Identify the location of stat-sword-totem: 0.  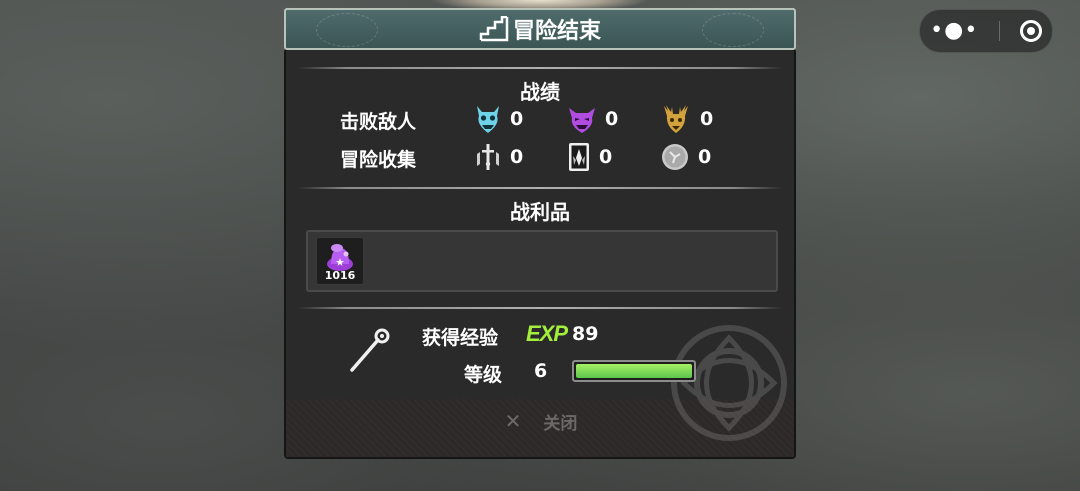
(498, 157).